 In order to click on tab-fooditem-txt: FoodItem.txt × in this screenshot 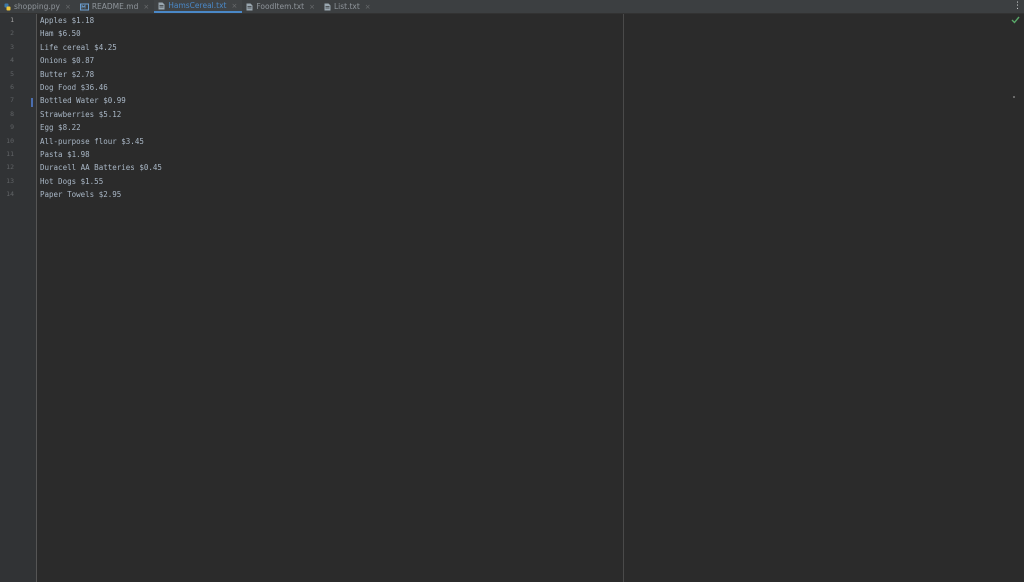, I will do `click(281, 6)`.